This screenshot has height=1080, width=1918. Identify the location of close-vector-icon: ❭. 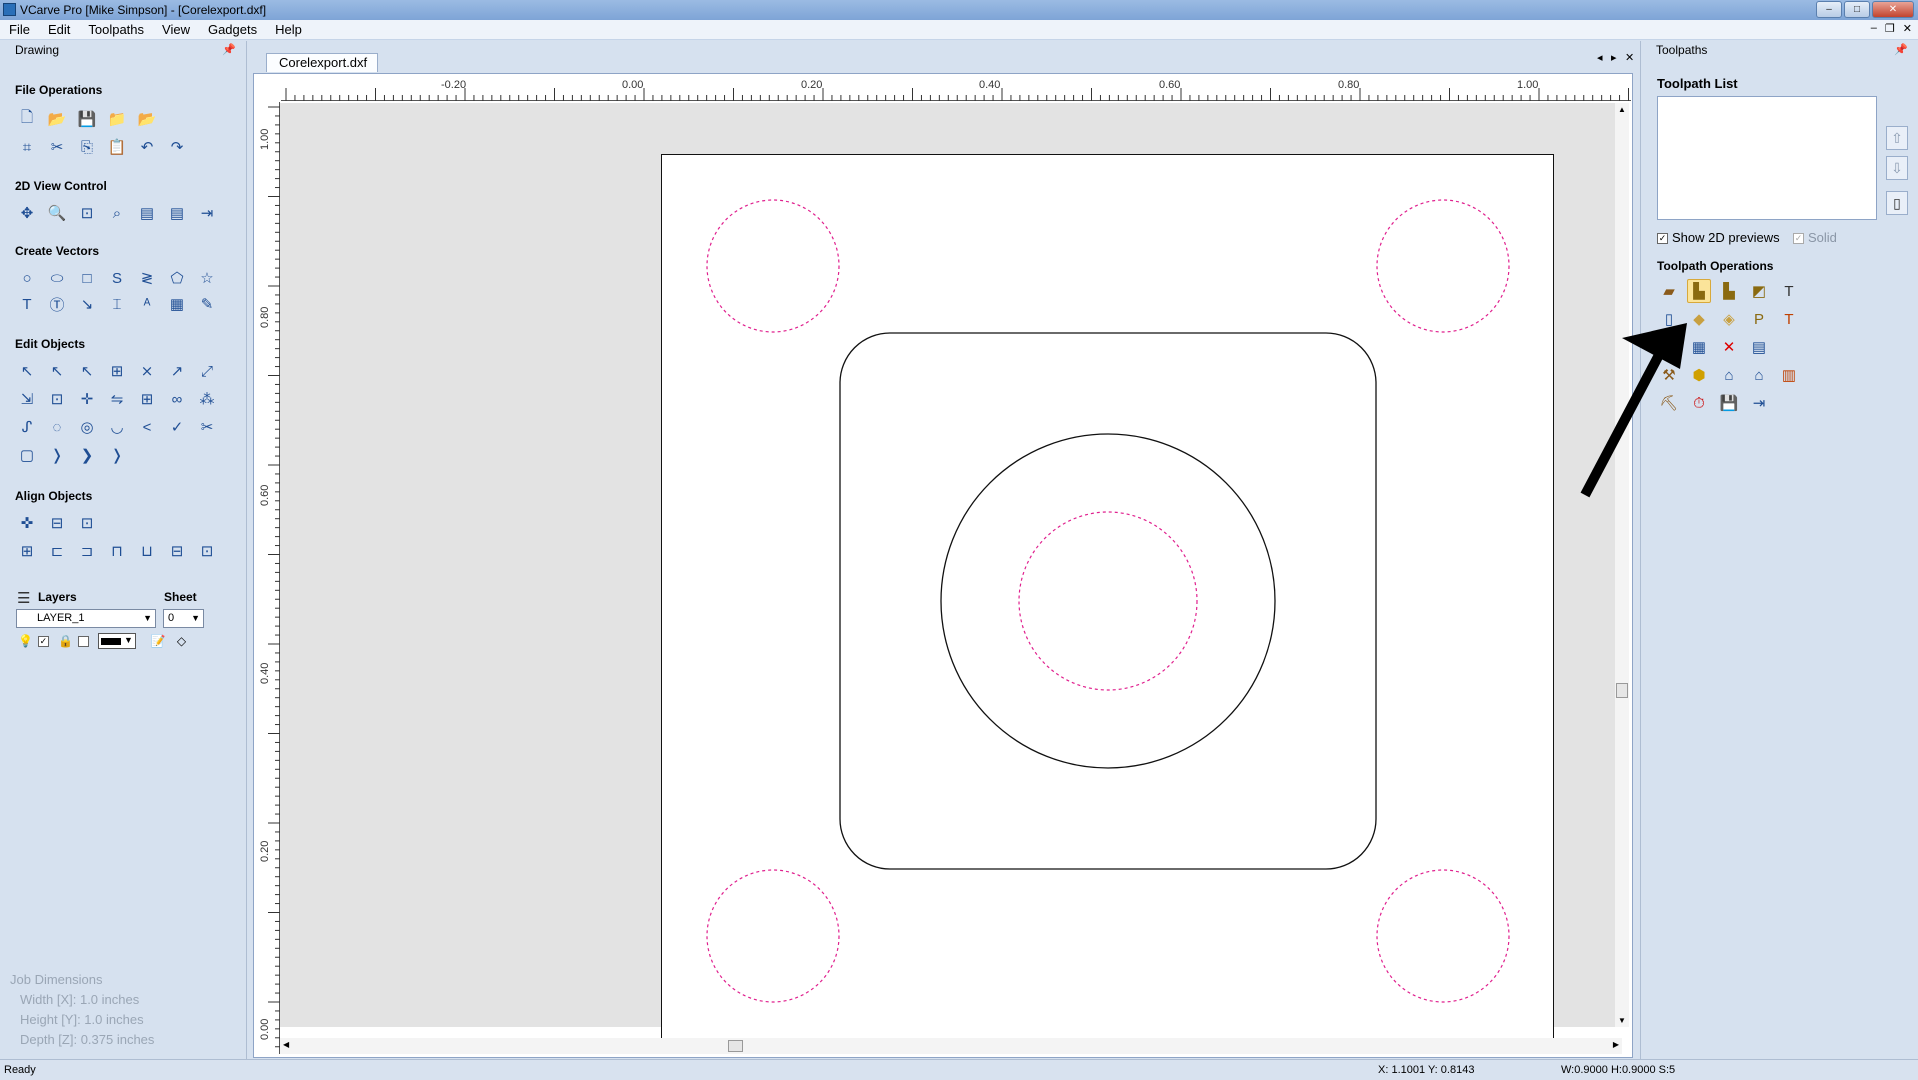
(57, 455).